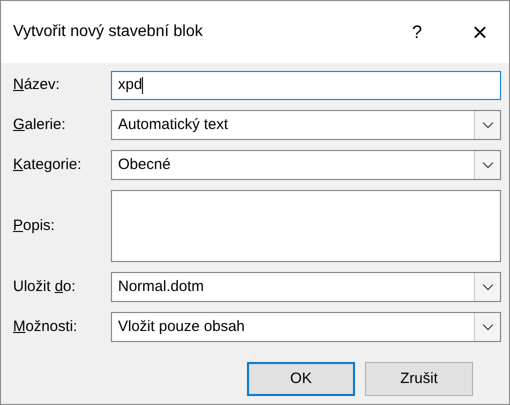  Describe the element at coordinates (39, 124) in the screenshot. I see `field-label: Galerie:` at that location.